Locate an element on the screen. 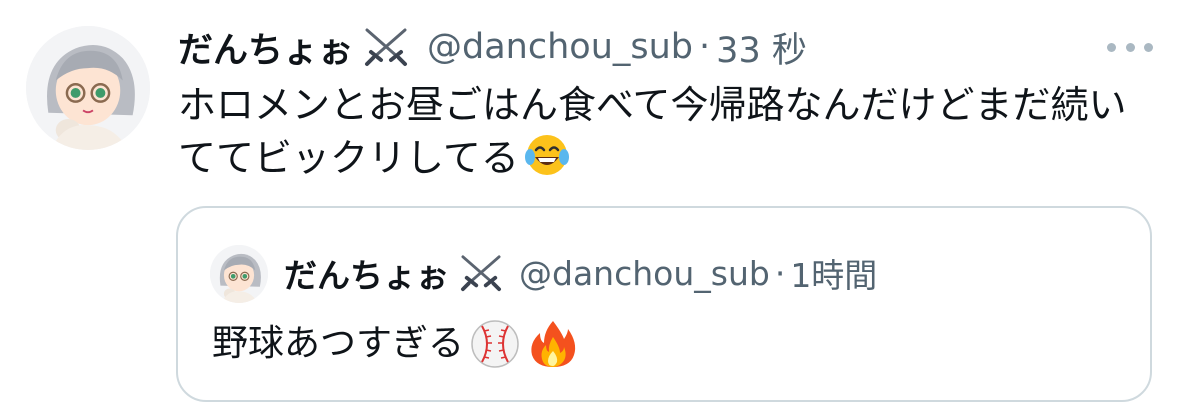 The height and width of the screenshot is (404, 1179). quote-header: だんちょぉ @danchou_sub · 1時間 is located at coordinates (580, 273).